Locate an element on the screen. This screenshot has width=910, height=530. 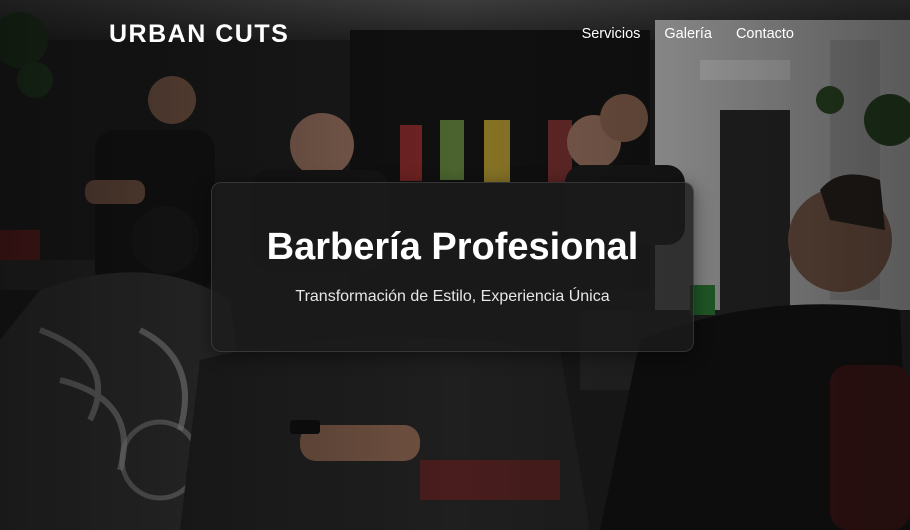
nav-links: Servicios Galería Contacto is located at coordinates (688, 34).